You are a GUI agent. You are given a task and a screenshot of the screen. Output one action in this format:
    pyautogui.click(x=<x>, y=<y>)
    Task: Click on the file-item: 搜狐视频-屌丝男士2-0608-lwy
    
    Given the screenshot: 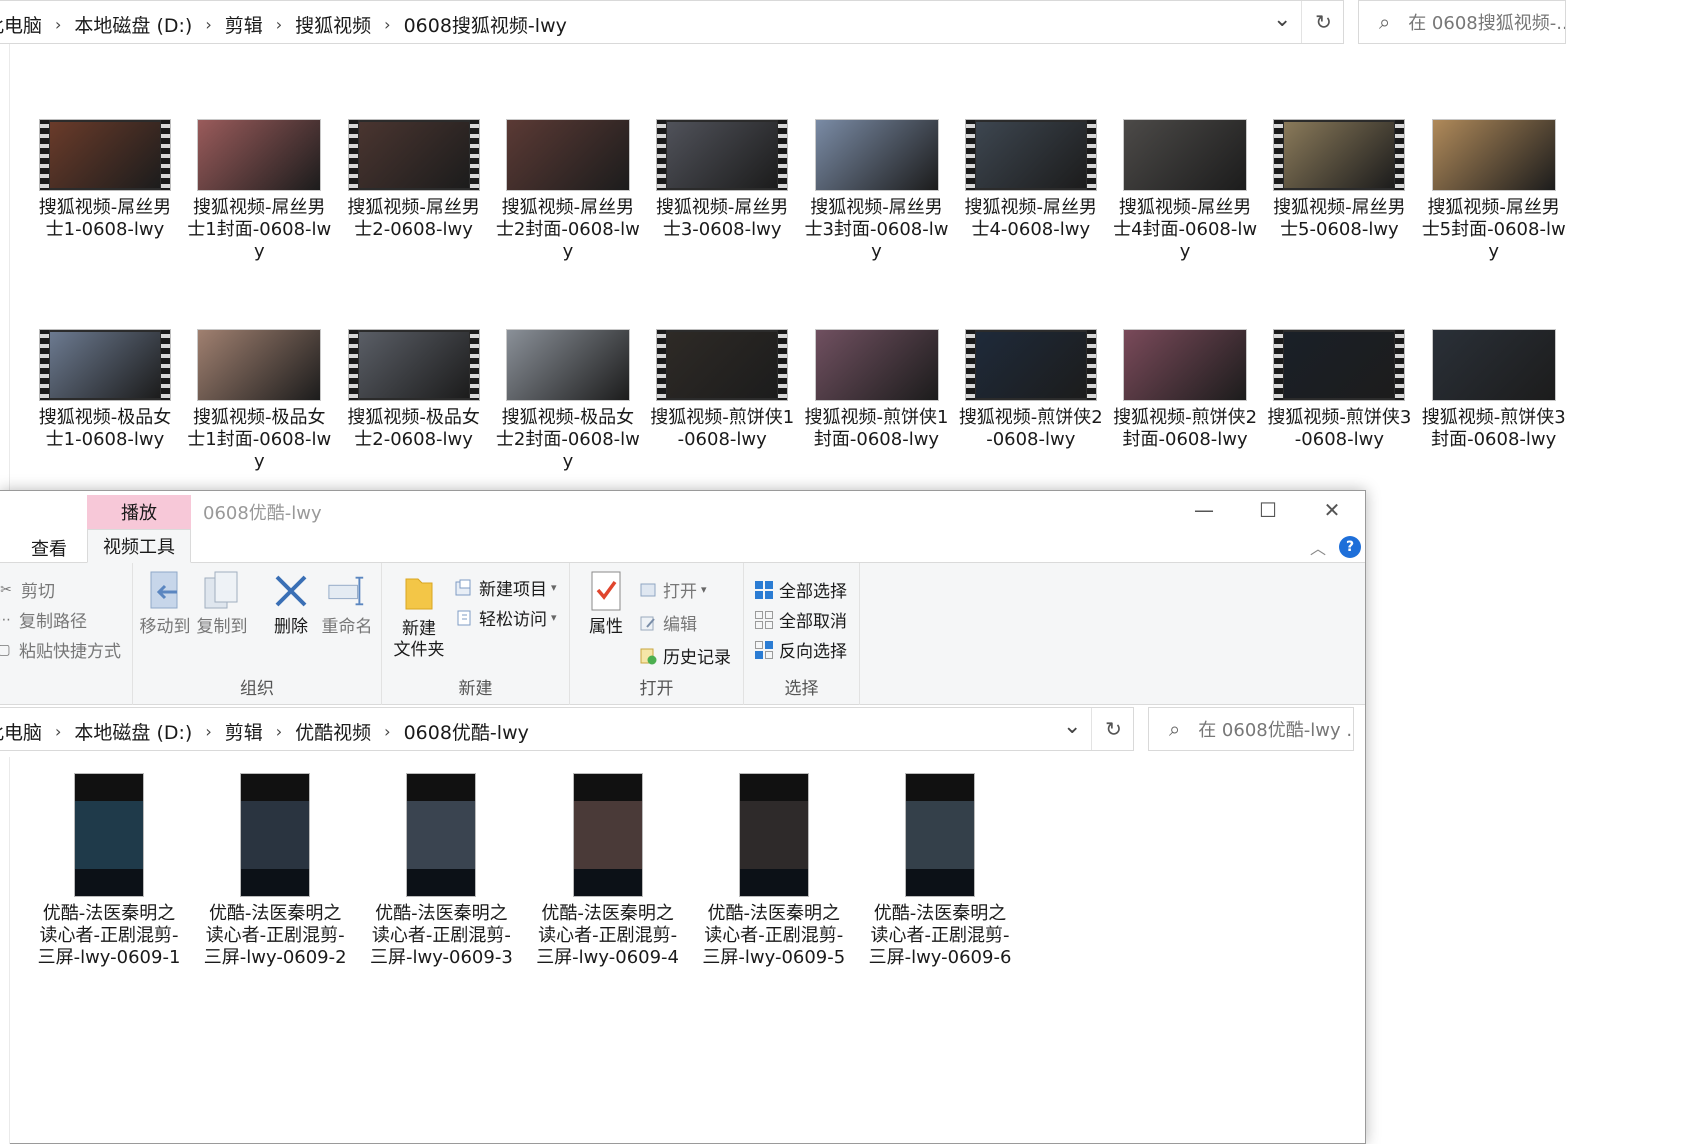 What is the action you would take?
    pyautogui.click(x=414, y=180)
    